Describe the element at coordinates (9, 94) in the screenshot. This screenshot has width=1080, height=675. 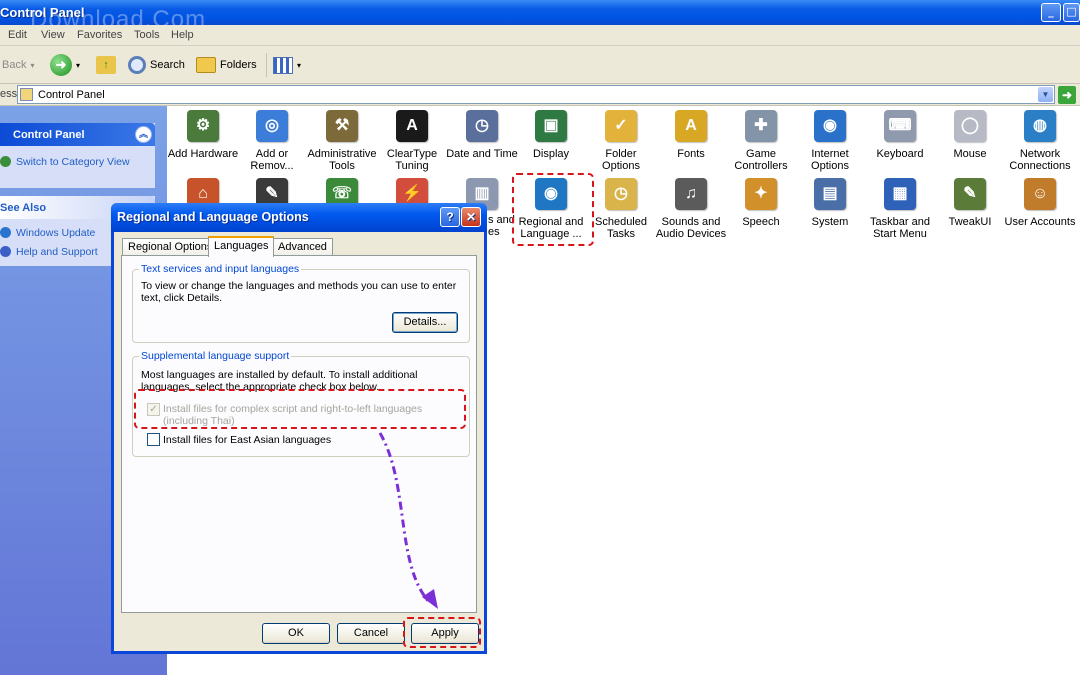
I see `address-label: ess` at that location.